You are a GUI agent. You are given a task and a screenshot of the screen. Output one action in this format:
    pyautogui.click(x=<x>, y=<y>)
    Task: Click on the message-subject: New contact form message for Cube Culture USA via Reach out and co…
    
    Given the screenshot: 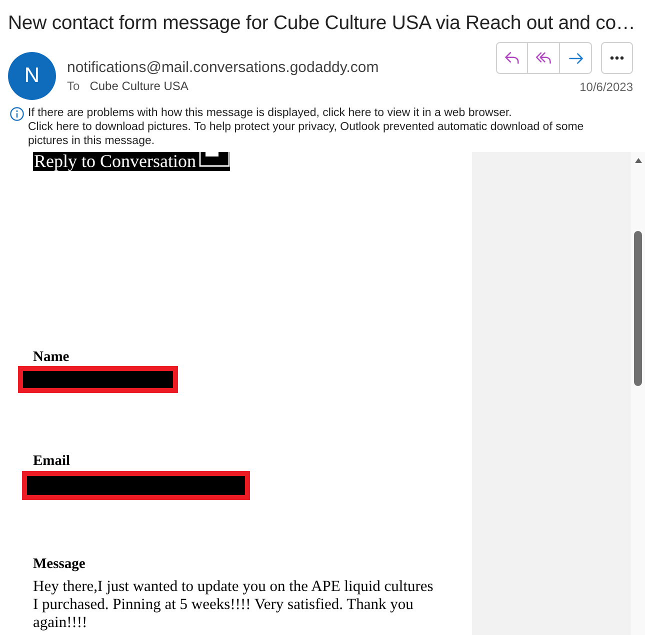 What is the action you would take?
    pyautogui.click(x=322, y=23)
    